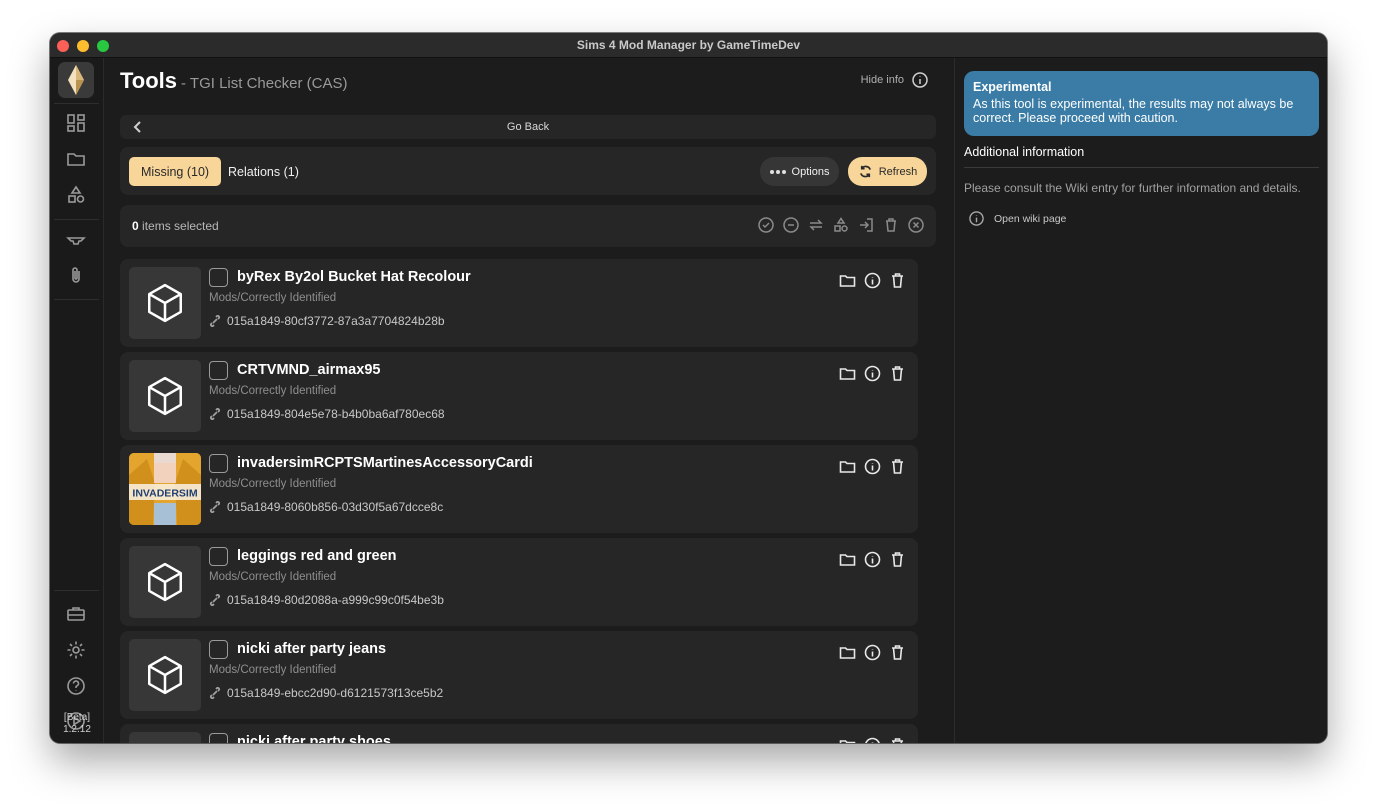 The image size is (1377, 809). What do you see at coordinates (76, 614) in the screenshot?
I see `sidebar-item-tools` at bounding box center [76, 614].